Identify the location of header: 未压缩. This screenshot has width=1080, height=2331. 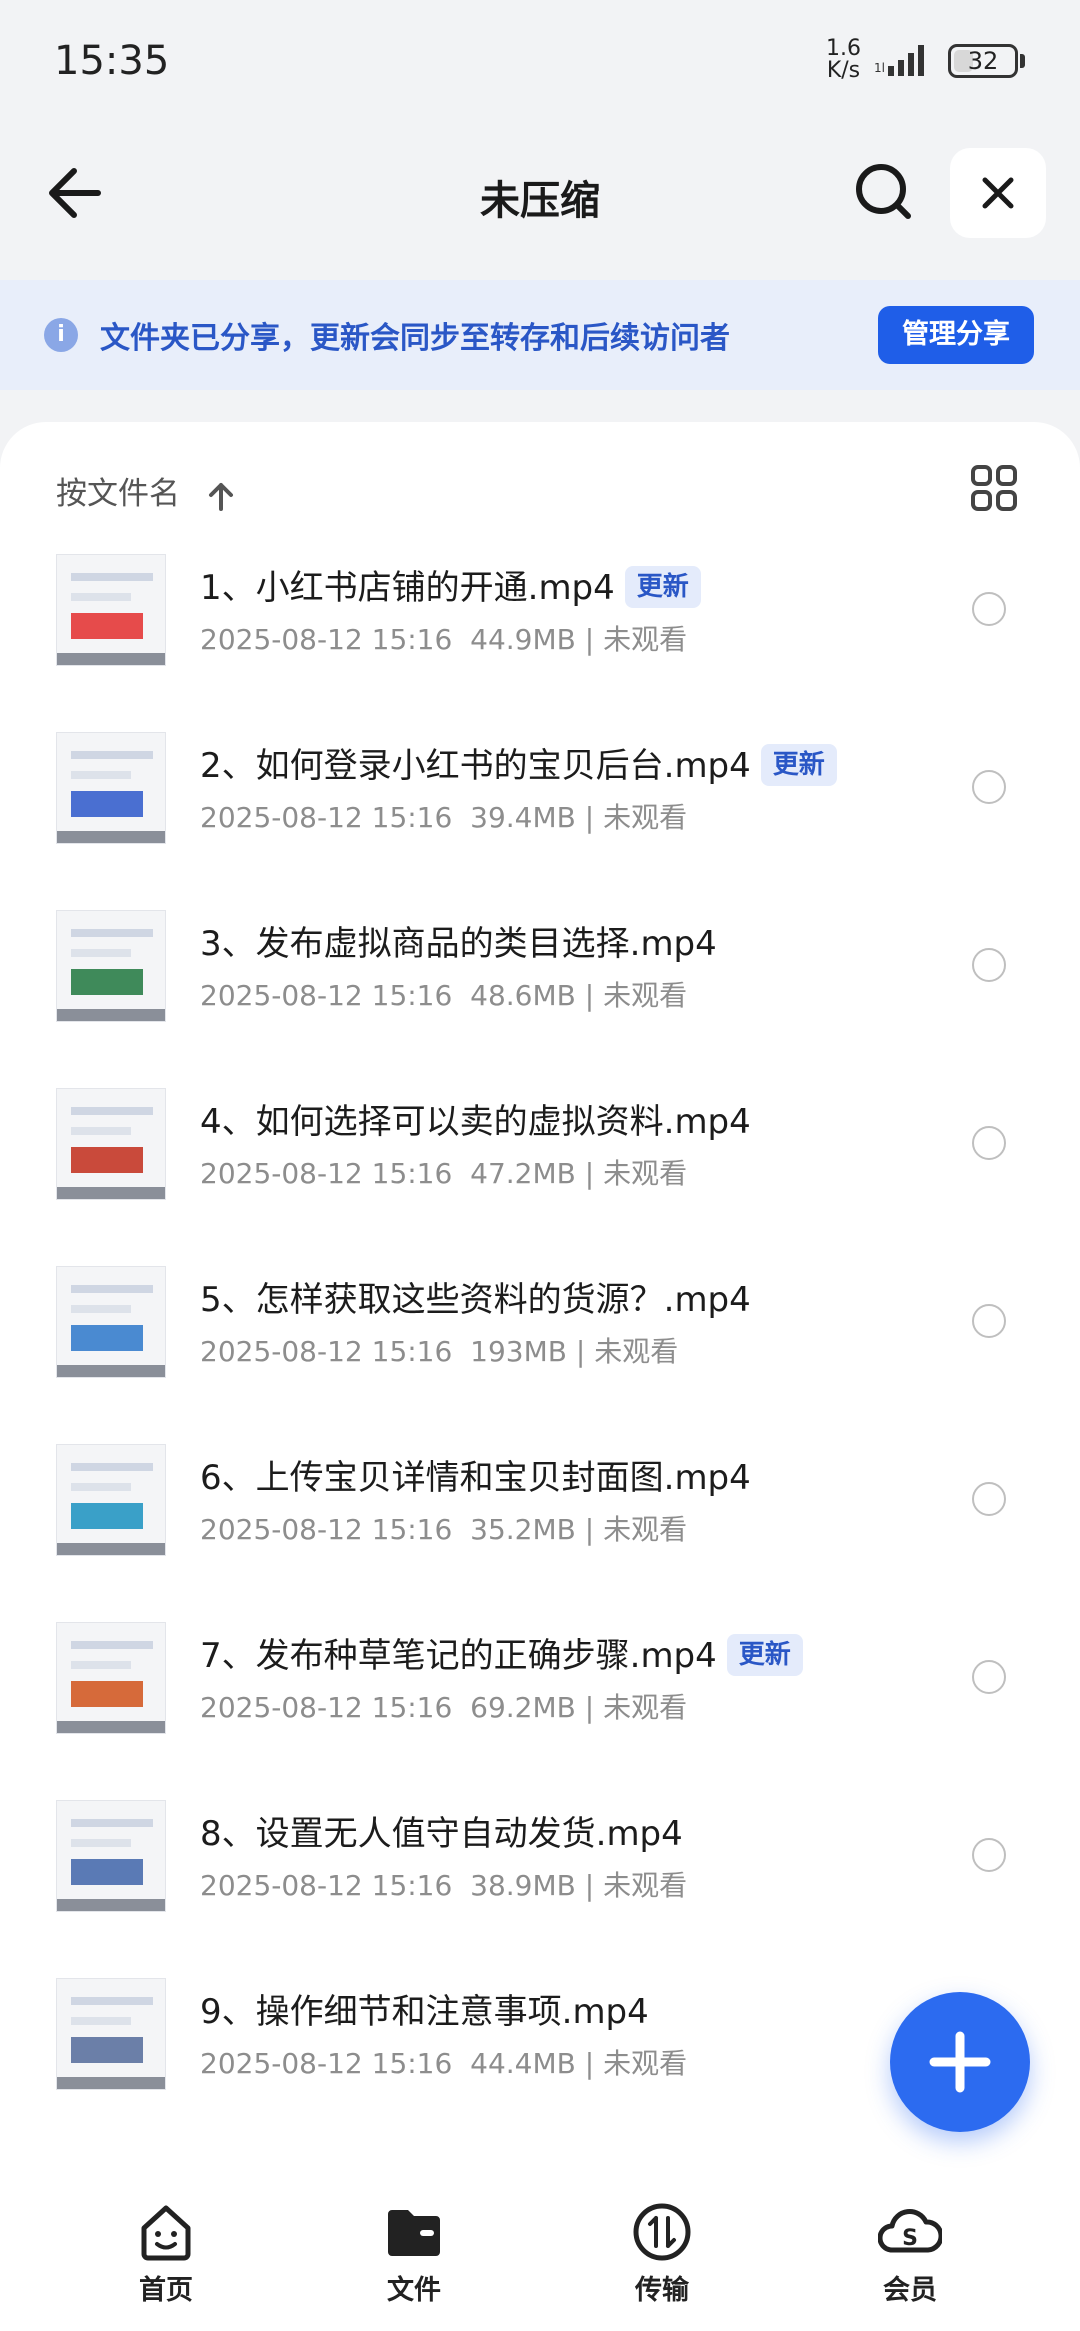
(540, 205).